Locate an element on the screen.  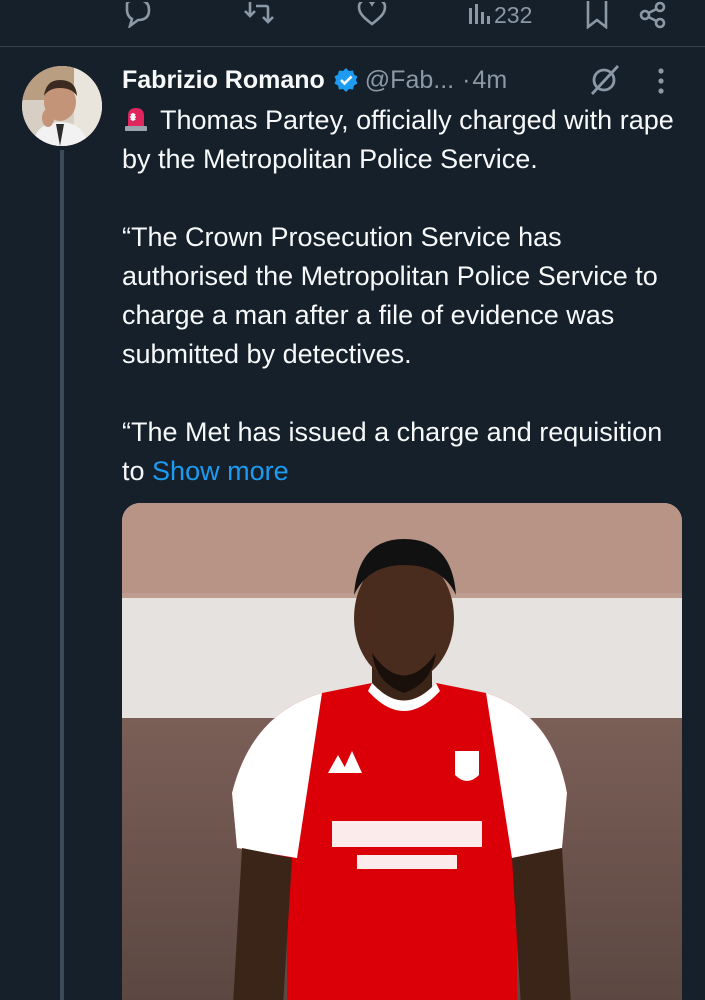
tweet-timestamp: 4m is located at coordinates (489, 80).